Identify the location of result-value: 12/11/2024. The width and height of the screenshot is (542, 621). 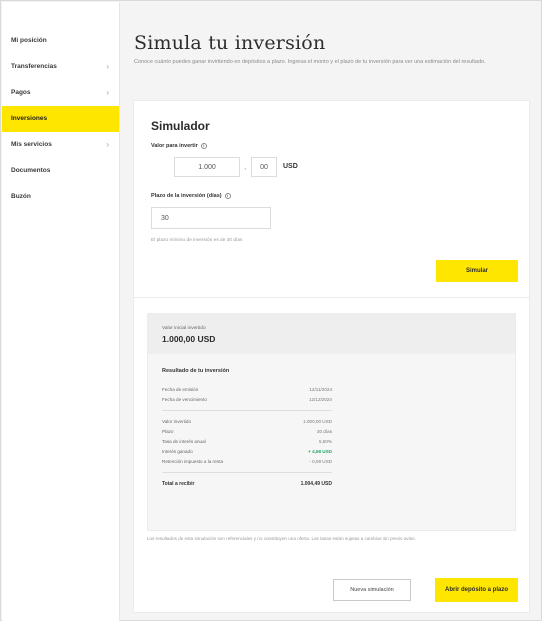
(320, 389).